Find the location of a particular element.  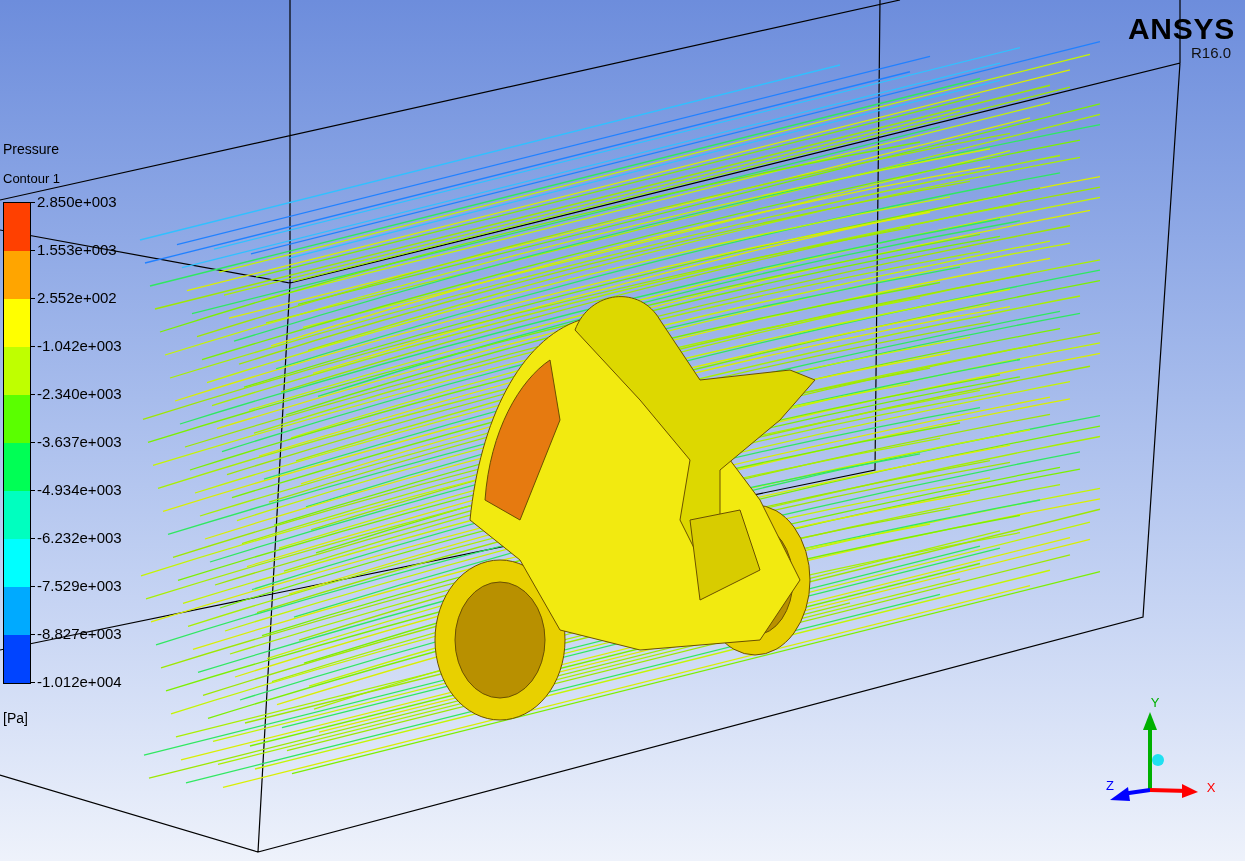

legend-value: -1.042e+003 is located at coordinates (79, 345).